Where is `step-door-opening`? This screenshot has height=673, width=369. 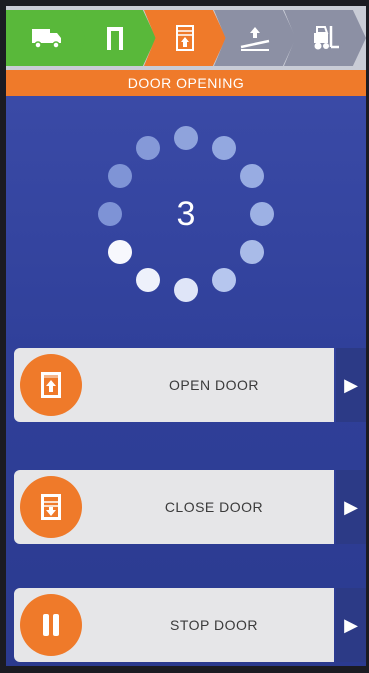
step-door-opening is located at coordinates (185, 38).